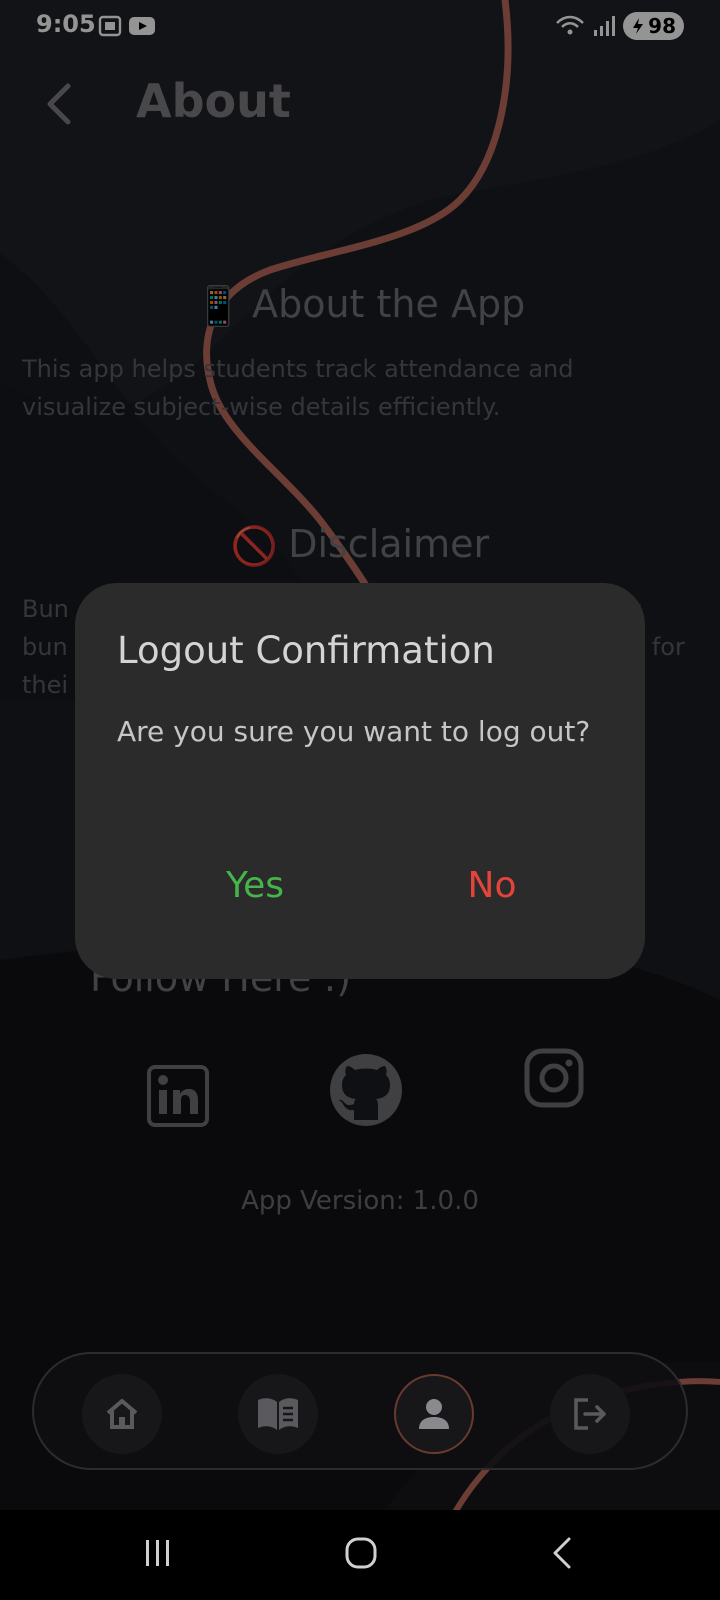 The width and height of the screenshot is (720, 1600). I want to click on nav-subjects, so click(278, 1414).